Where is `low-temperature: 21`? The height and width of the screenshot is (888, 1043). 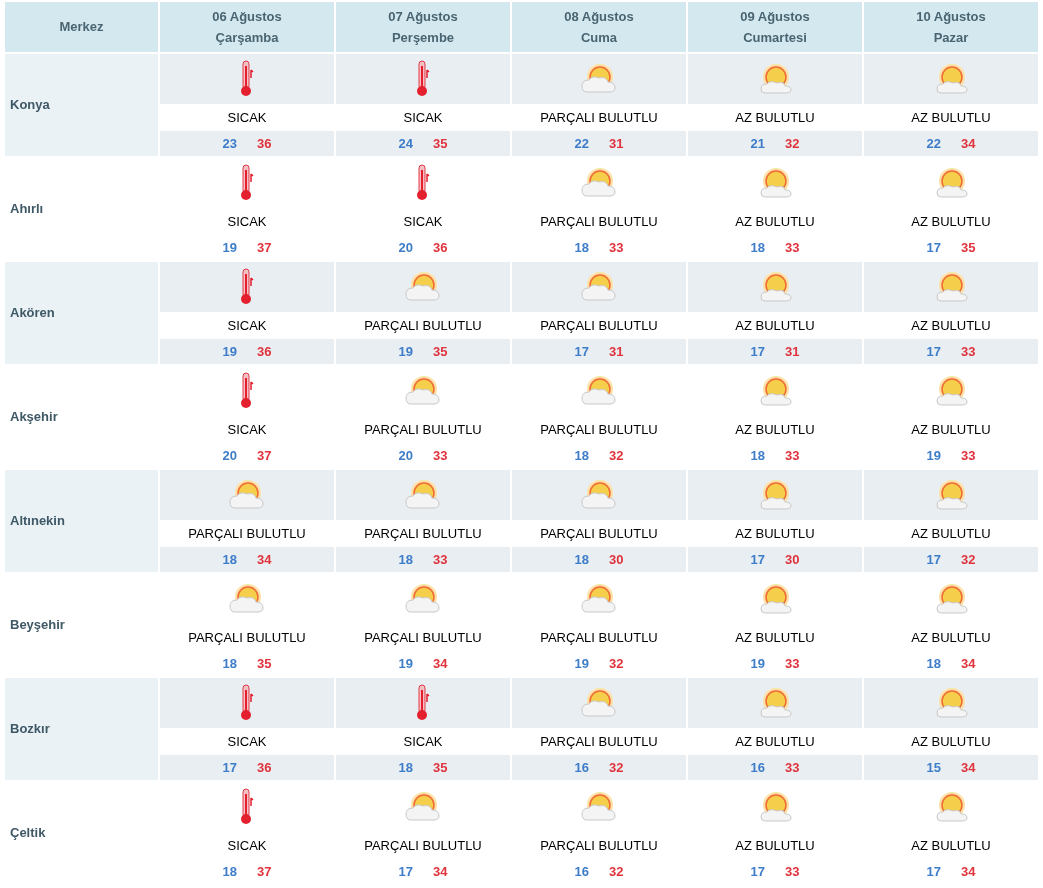 low-temperature: 21 is located at coordinates (757, 143).